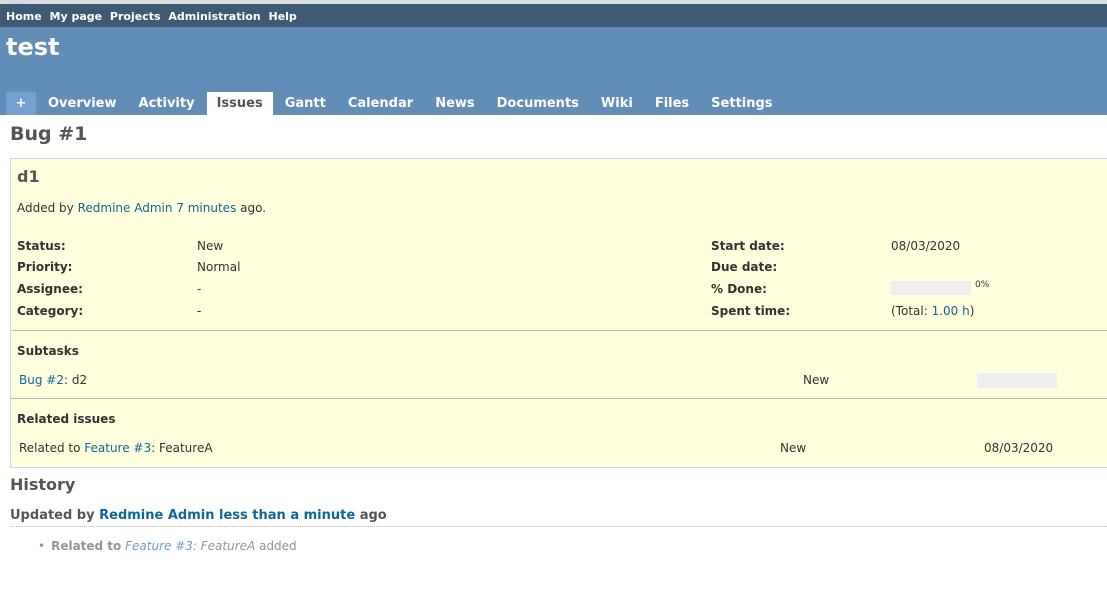 The image size is (1107, 589). I want to click on tab-issues: Issues, so click(239, 103).